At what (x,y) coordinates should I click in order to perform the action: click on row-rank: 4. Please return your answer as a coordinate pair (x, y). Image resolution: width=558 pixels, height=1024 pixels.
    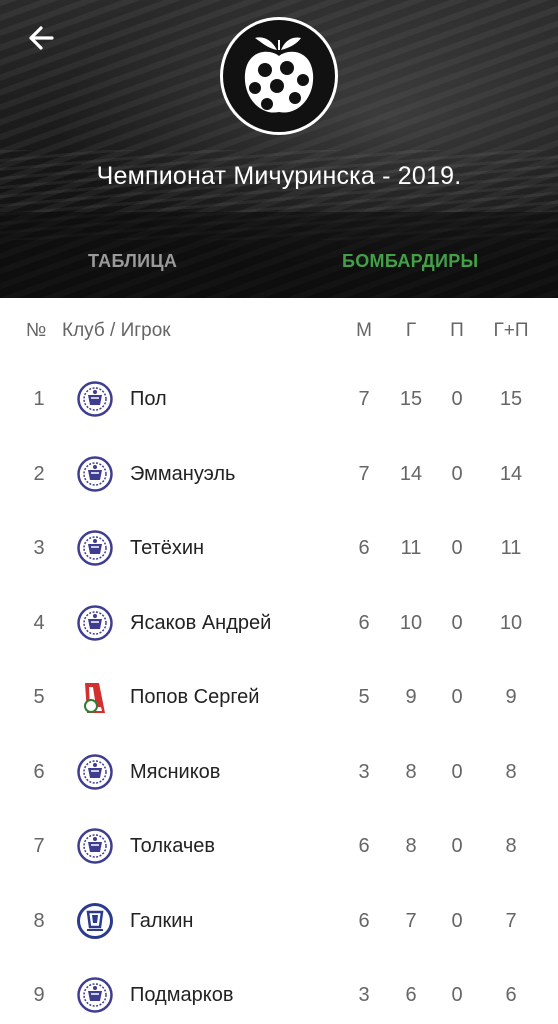
    Looking at the image, I should click on (39, 622).